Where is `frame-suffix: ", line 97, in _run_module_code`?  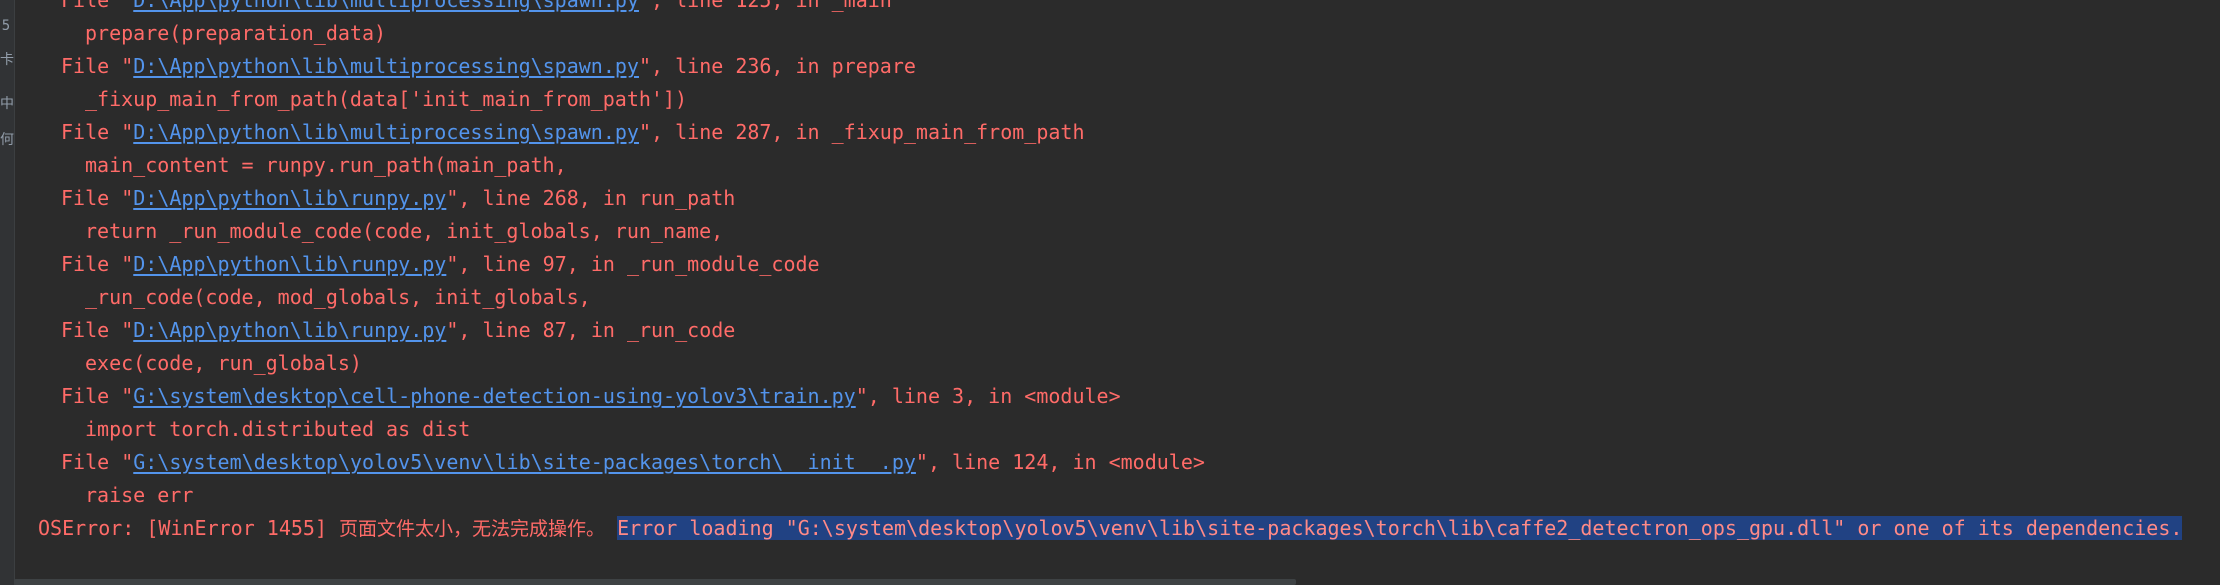 frame-suffix: ", line 97, in _run_module_code is located at coordinates (633, 264).